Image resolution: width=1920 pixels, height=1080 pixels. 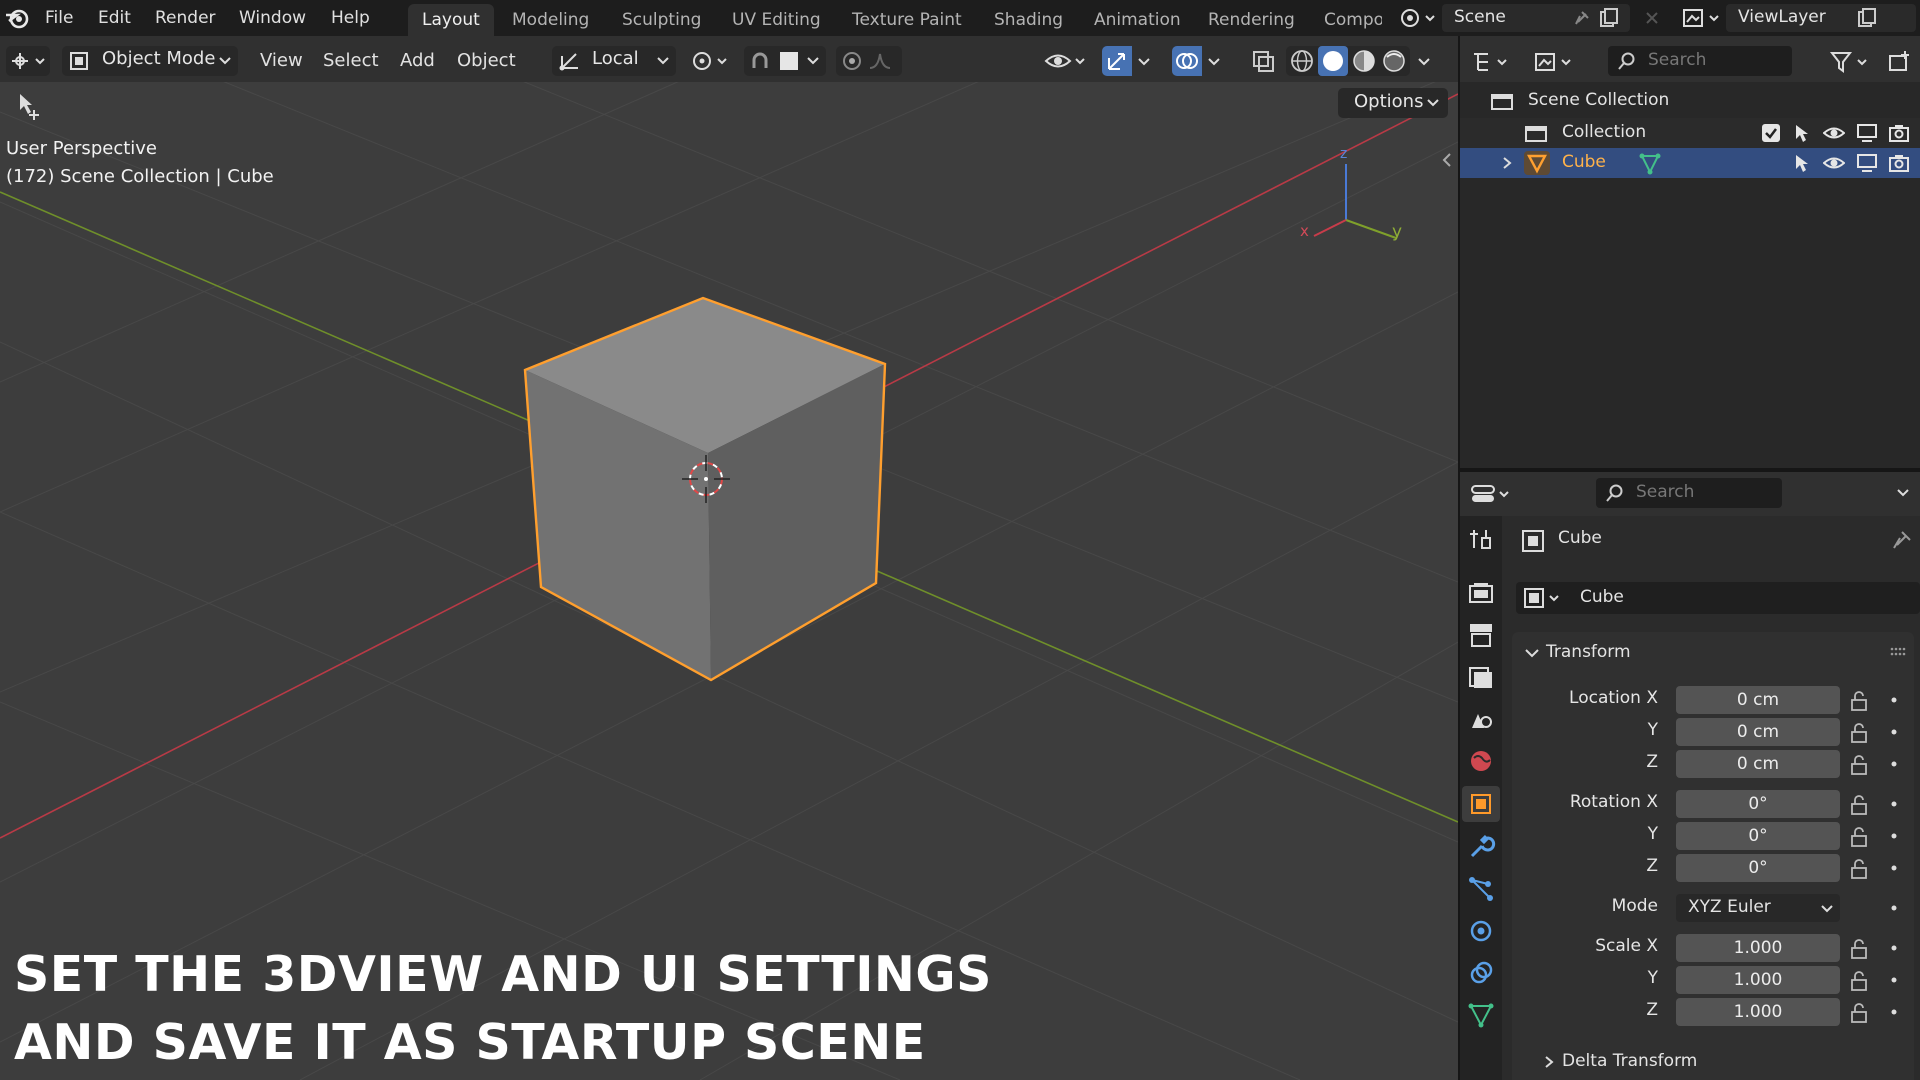 What do you see at coordinates (1364, 61) in the screenshot?
I see `material-preview-icon` at bounding box center [1364, 61].